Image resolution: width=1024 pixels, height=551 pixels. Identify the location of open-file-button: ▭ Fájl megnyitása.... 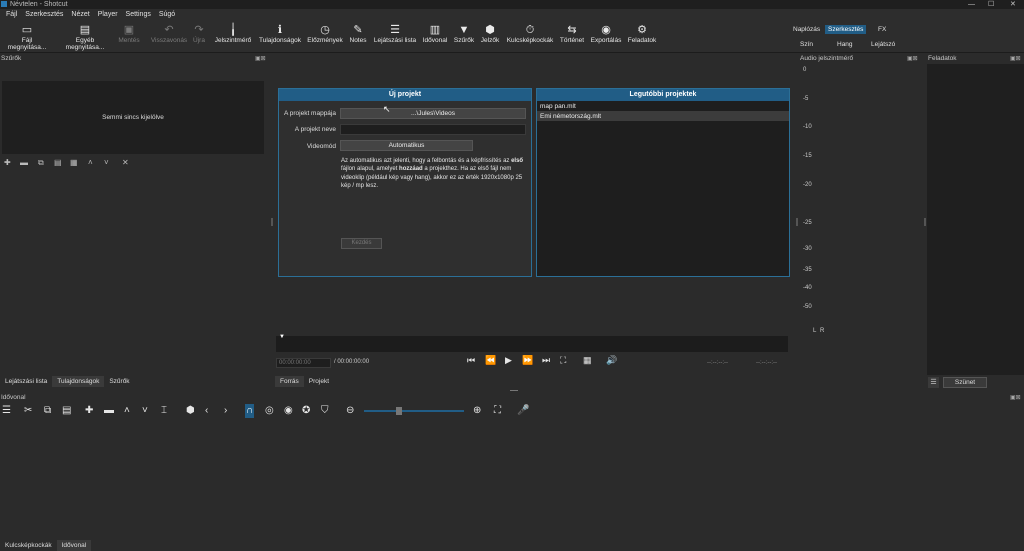
(27, 37).